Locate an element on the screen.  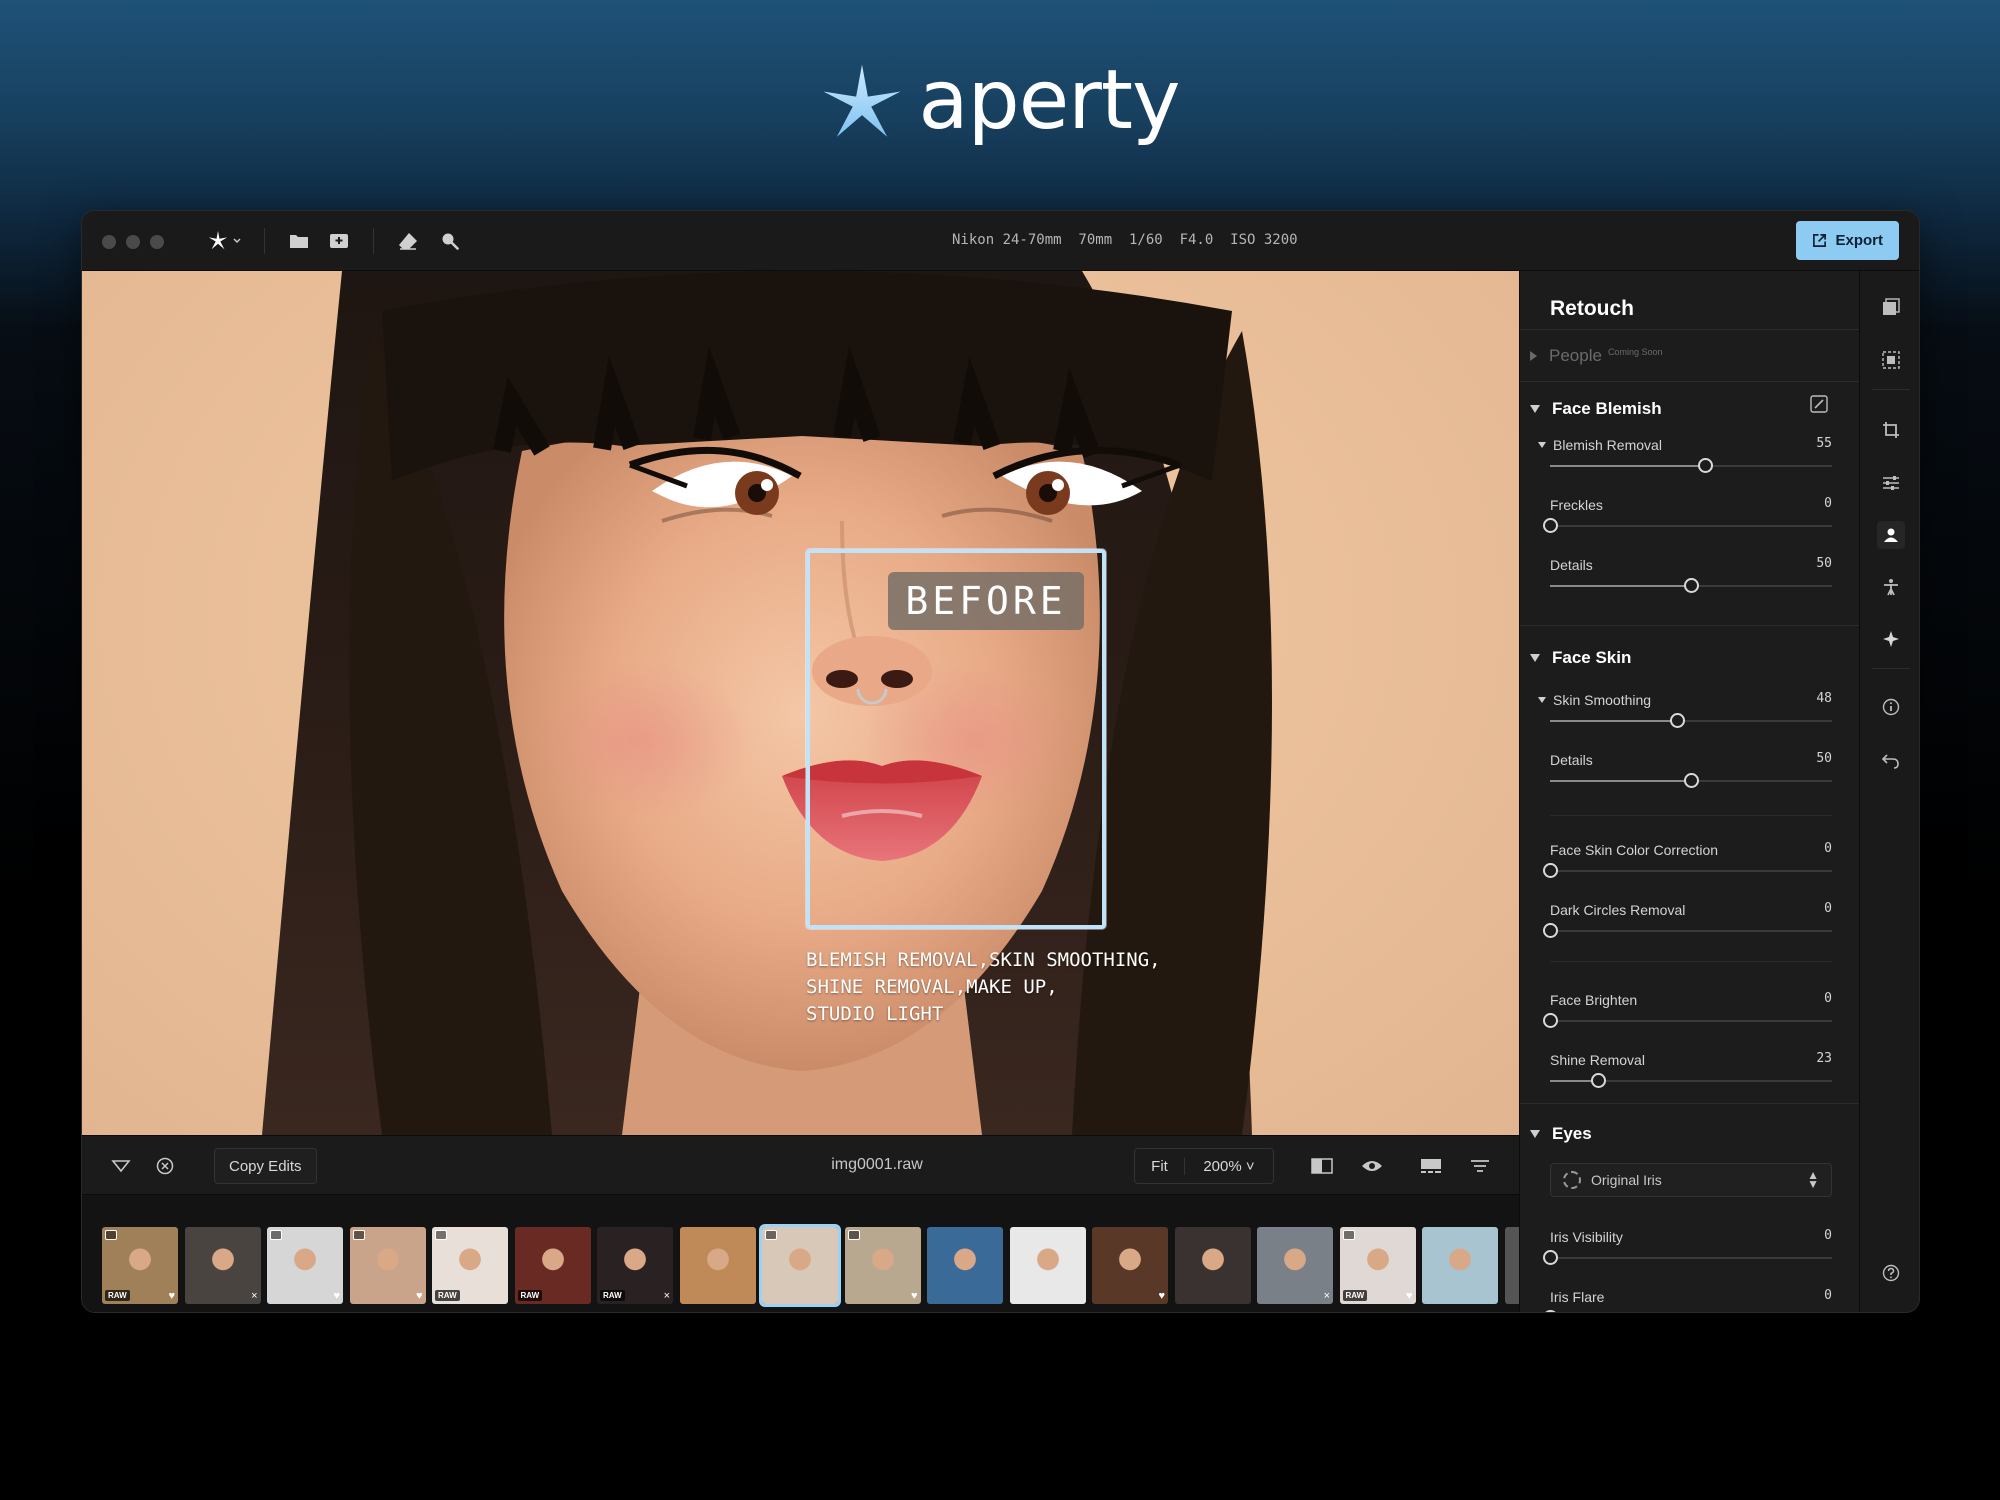
help-icon is located at coordinates (1891, 1273).